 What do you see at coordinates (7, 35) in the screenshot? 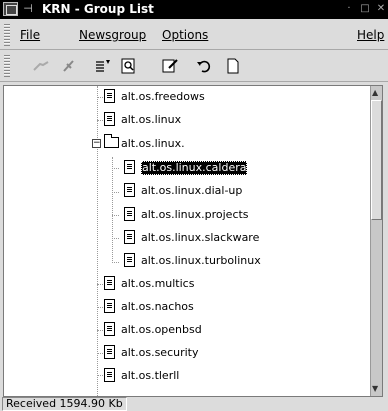
I see `menubar-grip` at bounding box center [7, 35].